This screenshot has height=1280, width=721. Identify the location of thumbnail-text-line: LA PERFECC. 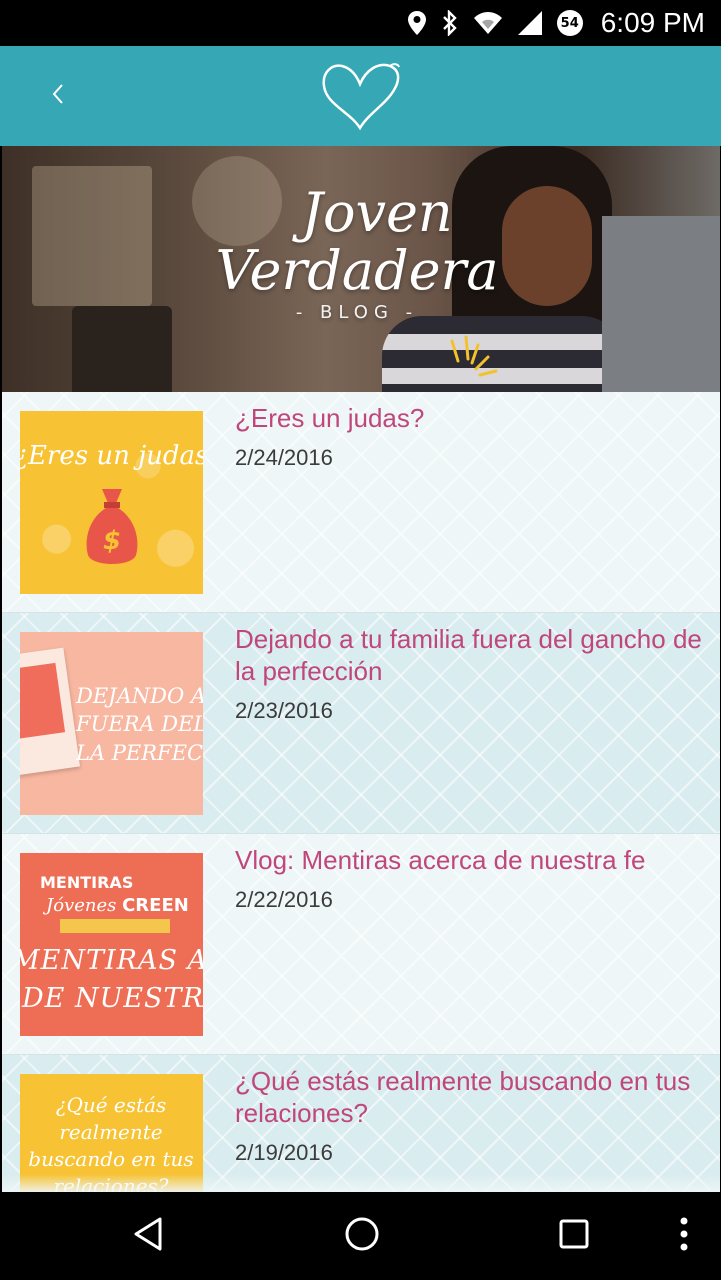
(139, 752).